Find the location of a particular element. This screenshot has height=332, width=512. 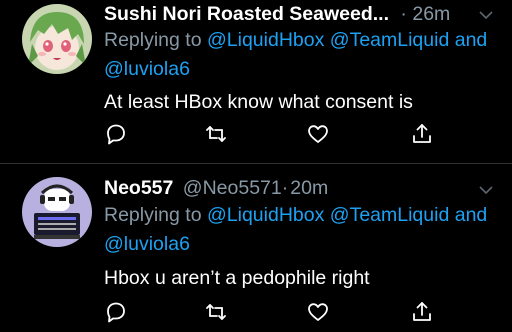

anime-girl-avatar-icon is located at coordinates (57, 39).